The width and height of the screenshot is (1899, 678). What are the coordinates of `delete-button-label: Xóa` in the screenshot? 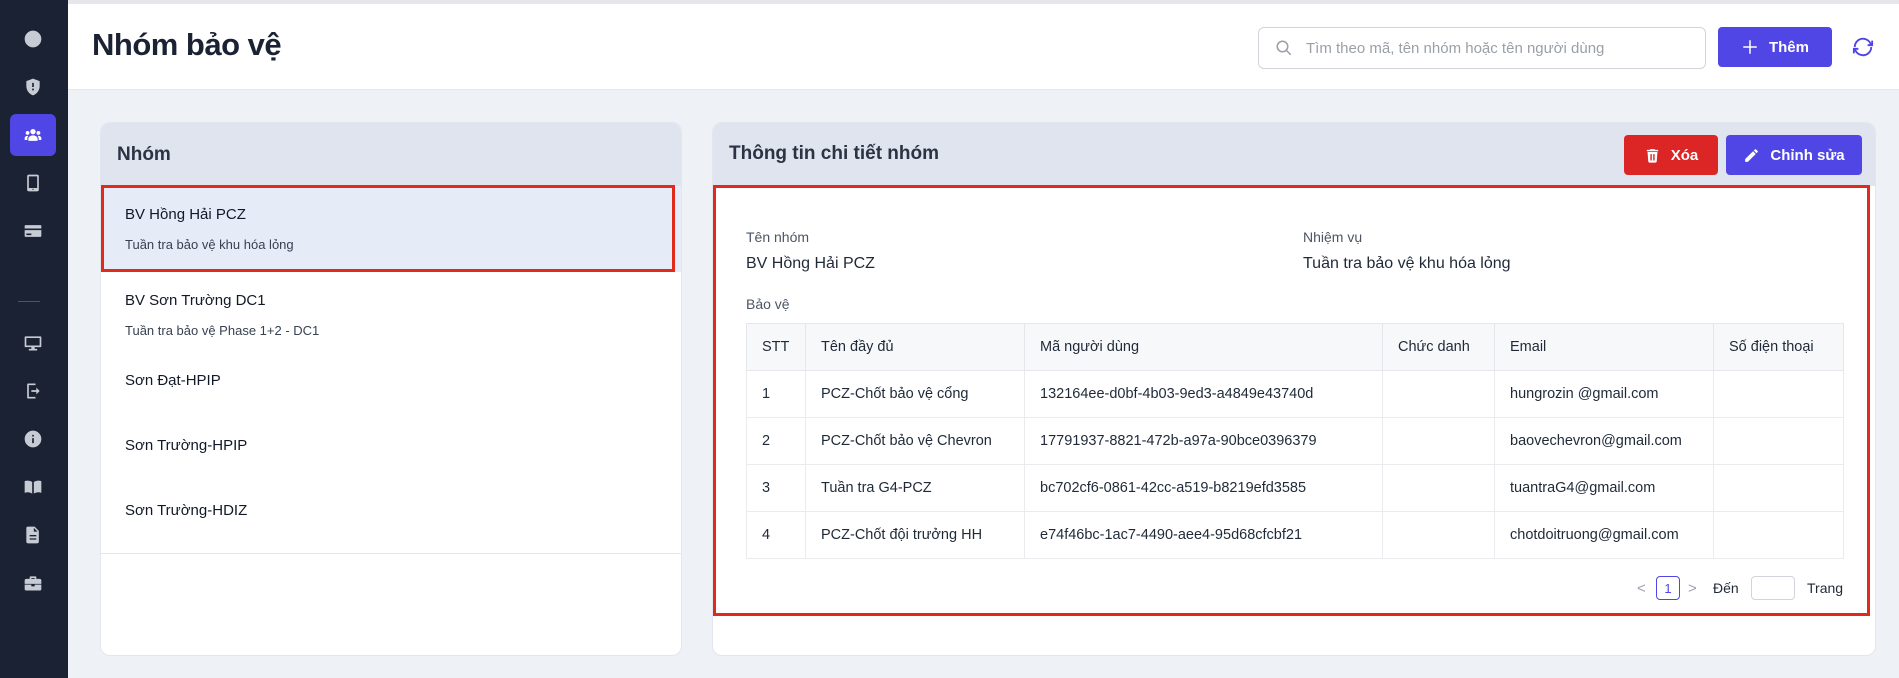 It's located at (1684, 155).